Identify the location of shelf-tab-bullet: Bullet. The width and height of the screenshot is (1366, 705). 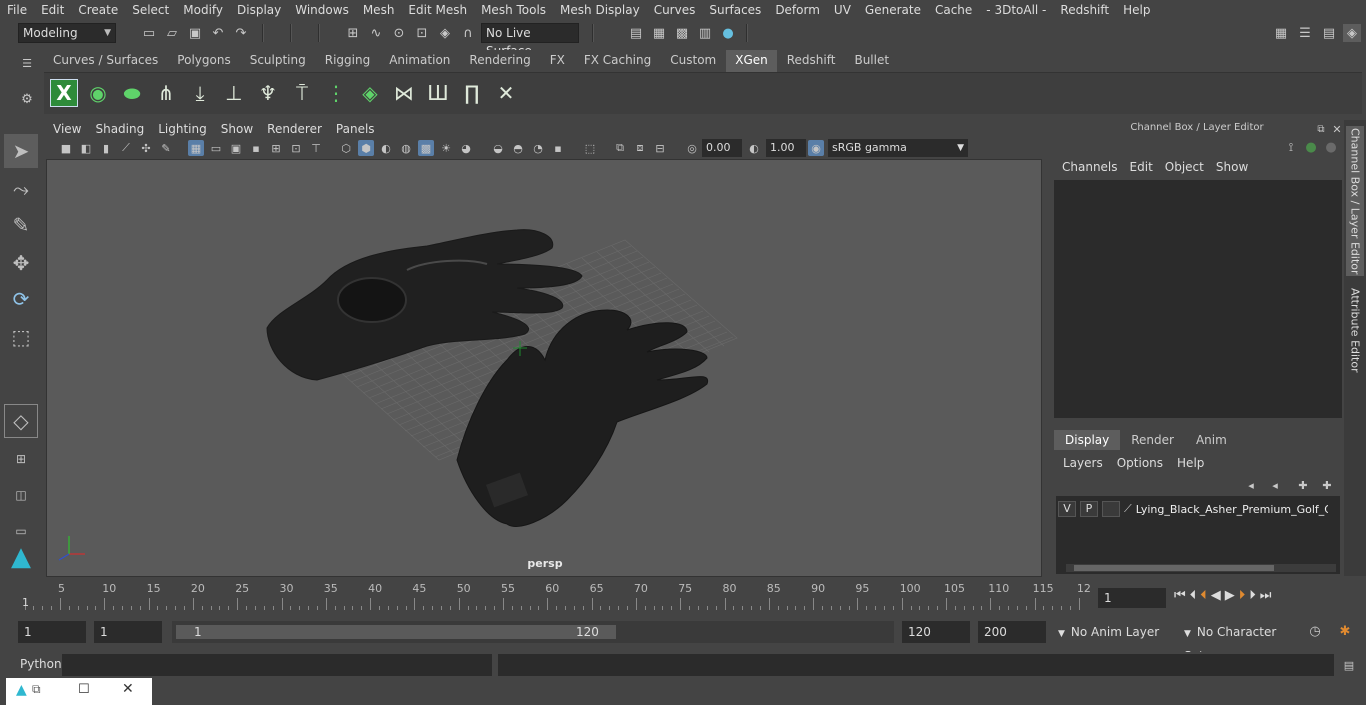
(872, 61).